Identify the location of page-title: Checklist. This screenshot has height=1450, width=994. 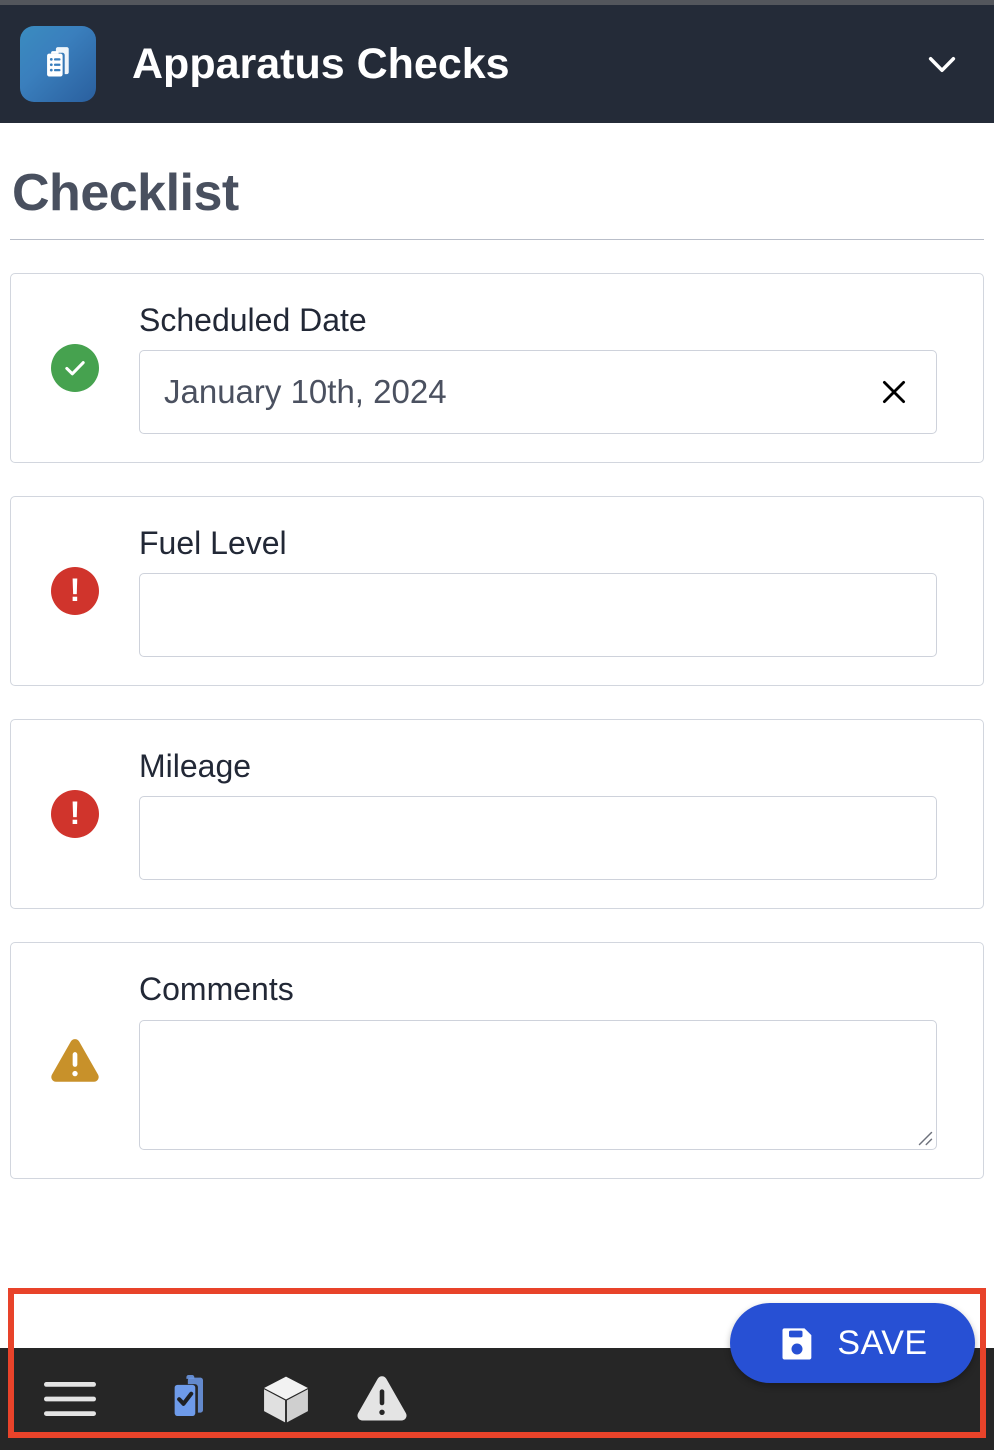
(125, 193).